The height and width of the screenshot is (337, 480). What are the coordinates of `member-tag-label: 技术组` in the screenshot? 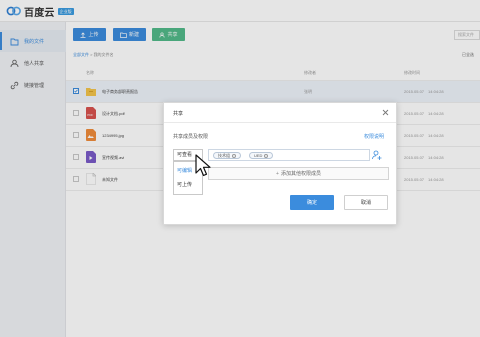 It's located at (224, 155).